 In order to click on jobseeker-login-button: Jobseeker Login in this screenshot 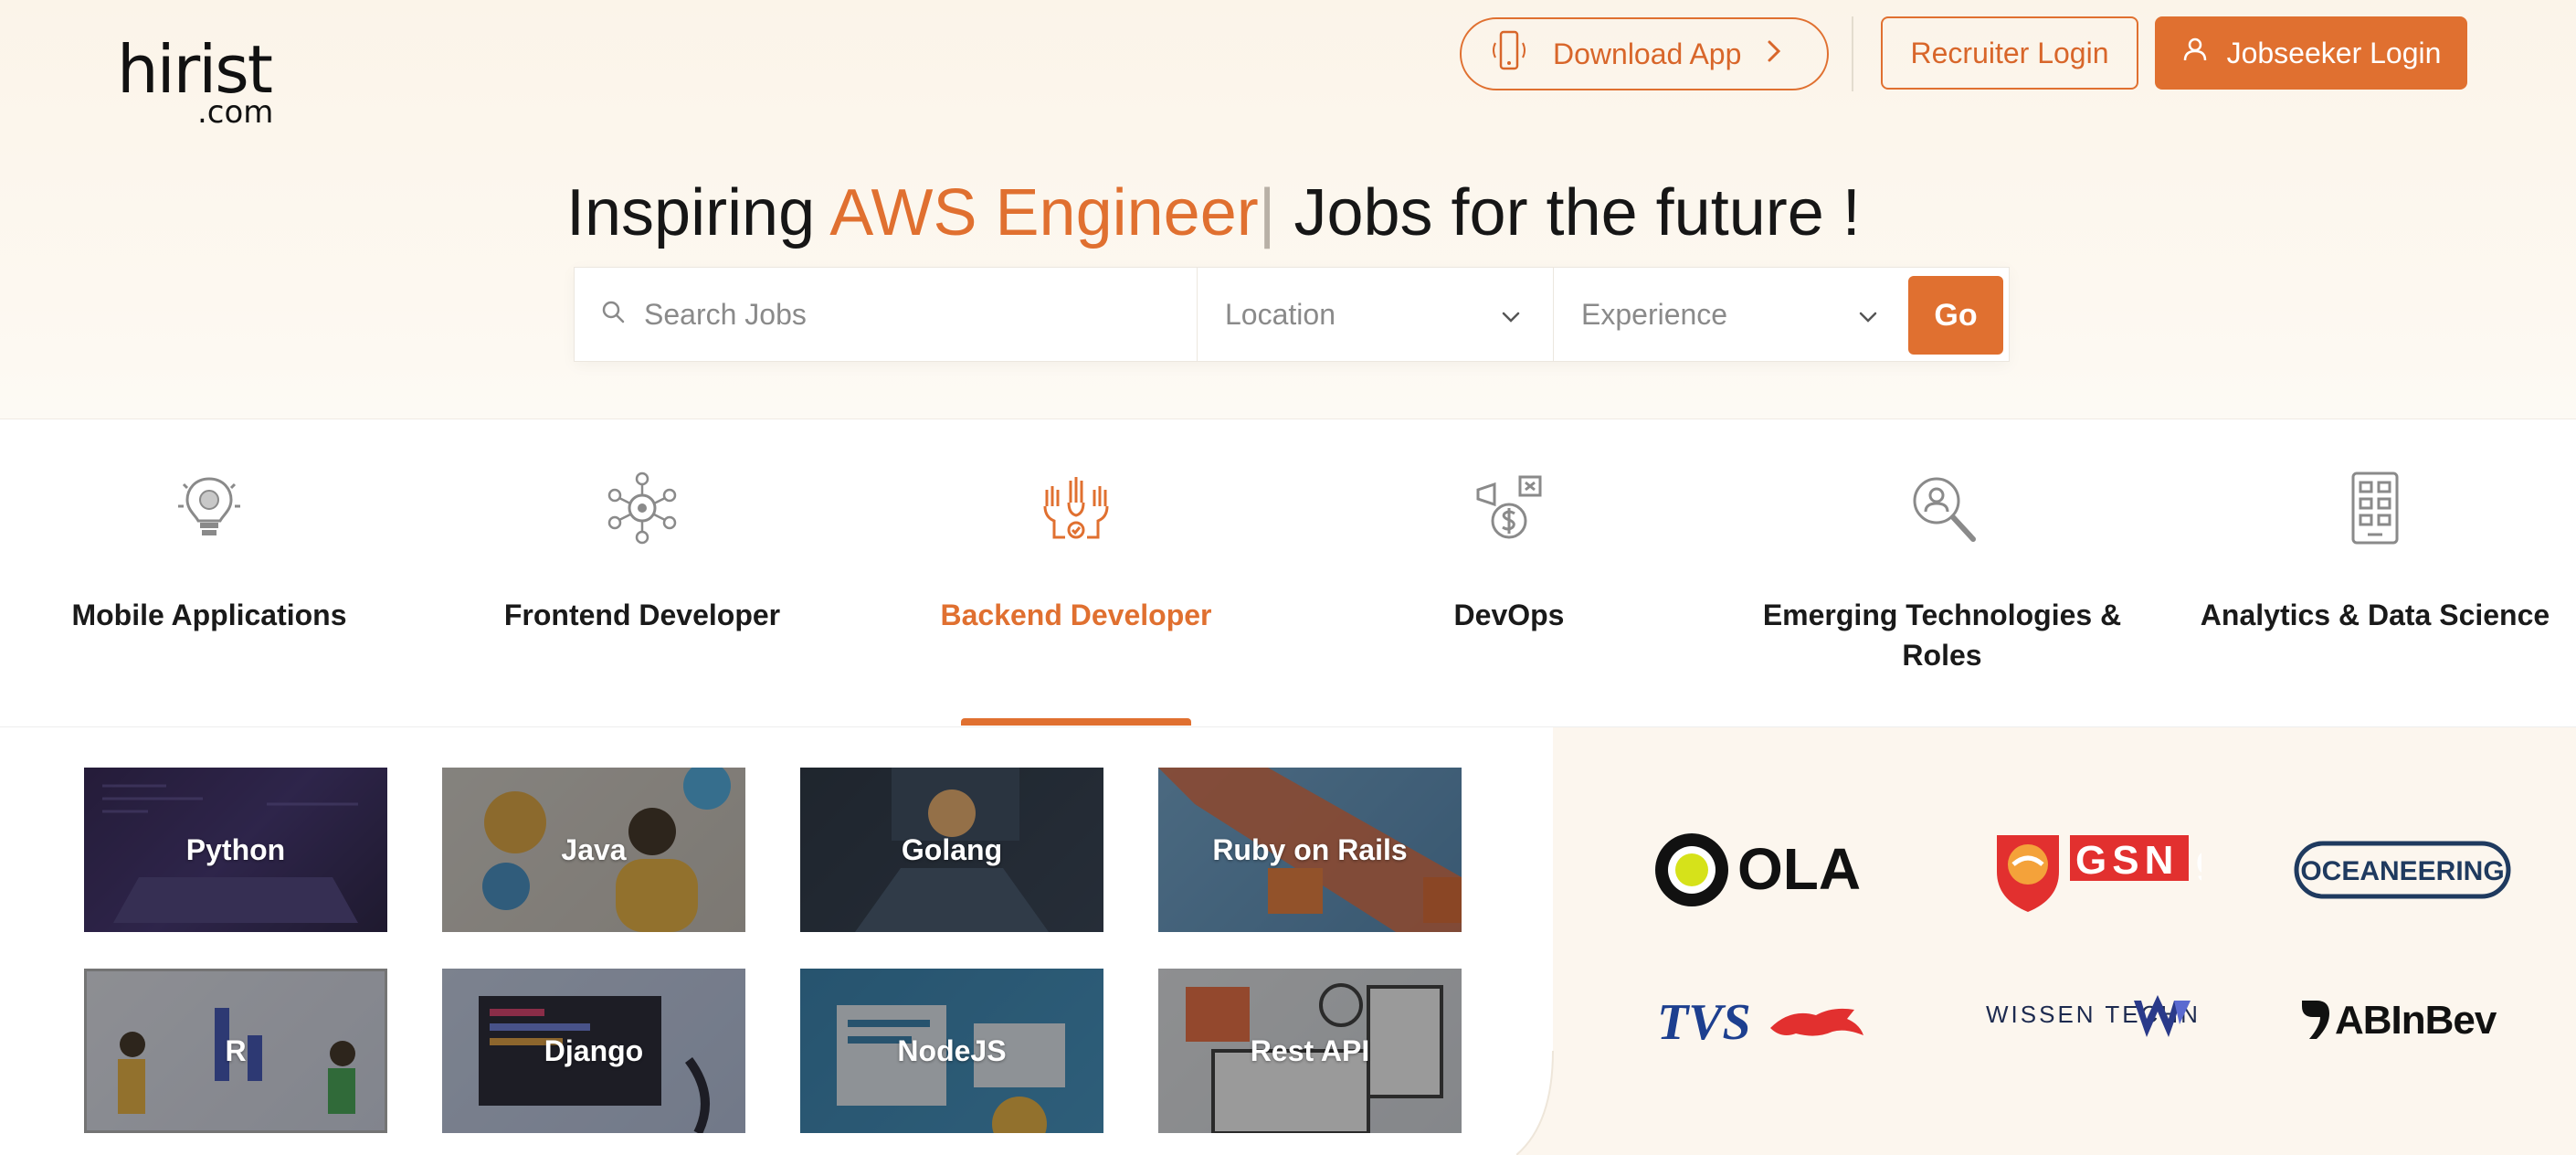, I will do `click(2311, 53)`.